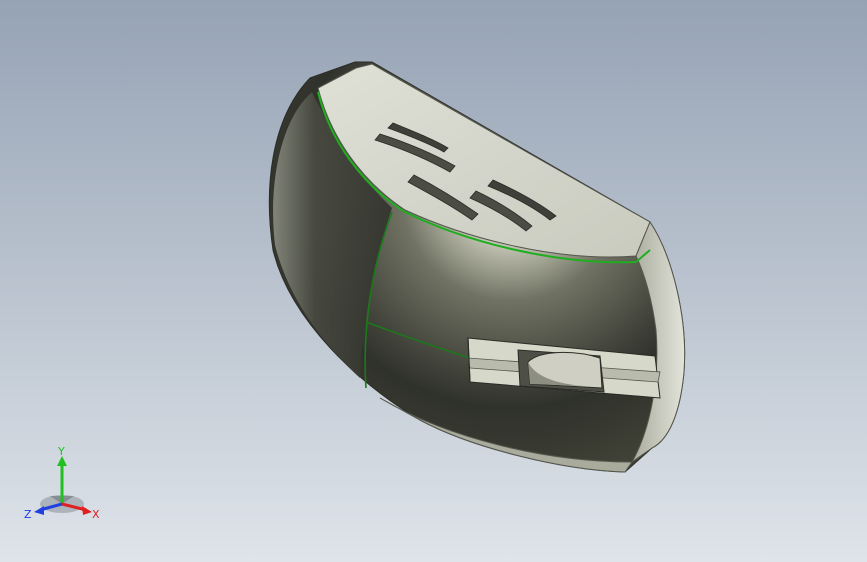  Describe the element at coordinates (96, 514) in the screenshot. I see `x-axis-label: X` at that location.